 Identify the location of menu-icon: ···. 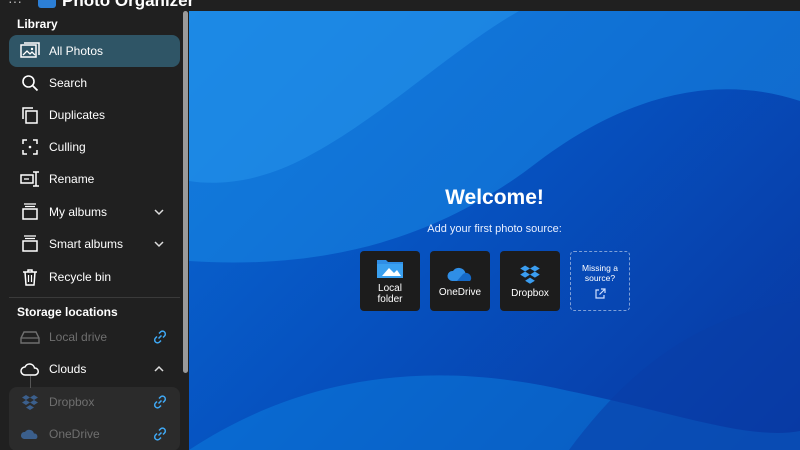
(15, 4).